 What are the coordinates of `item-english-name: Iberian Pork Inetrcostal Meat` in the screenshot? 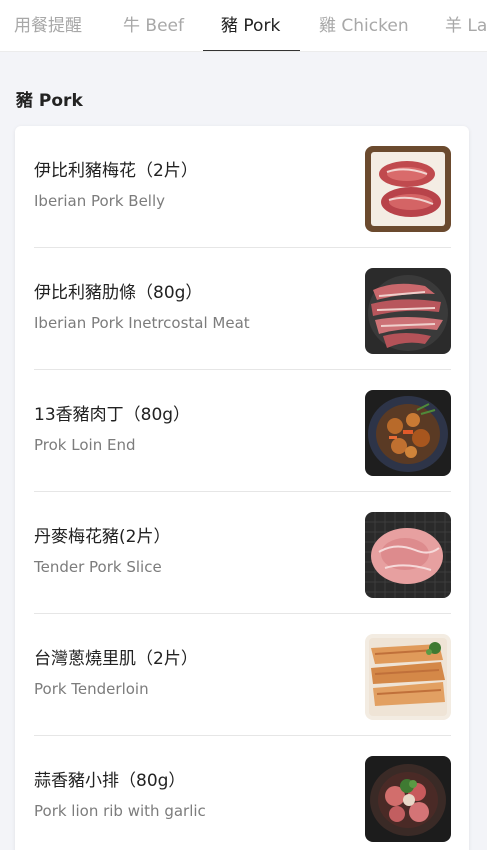 It's located at (142, 323).